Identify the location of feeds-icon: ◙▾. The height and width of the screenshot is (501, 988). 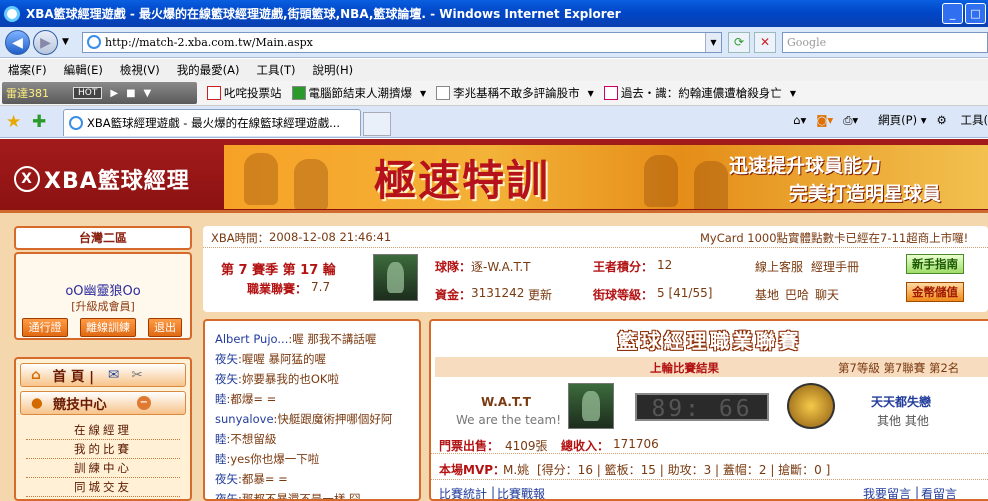
(824, 120).